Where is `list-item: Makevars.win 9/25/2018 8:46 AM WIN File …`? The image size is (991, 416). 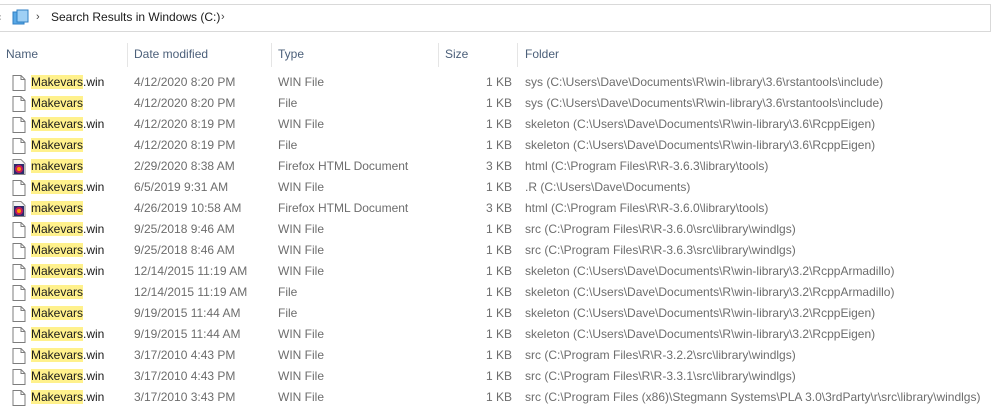 list-item: Makevars.win 9/25/2018 8:46 AM WIN File … is located at coordinates (495, 250).